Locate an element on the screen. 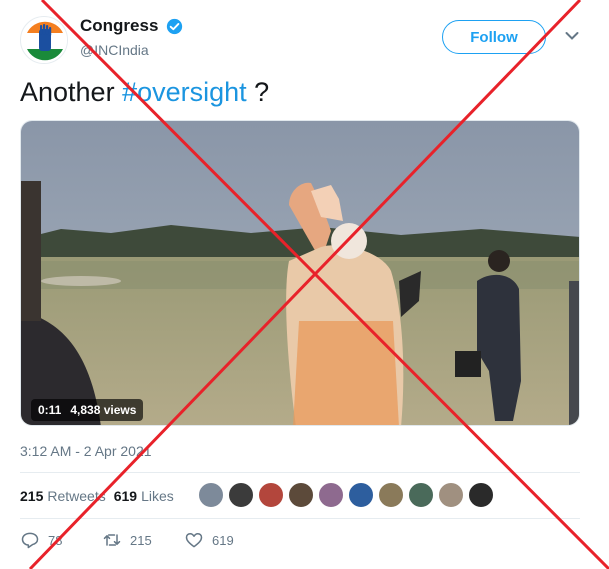  likes-stat: 619 Likes is located at coordinates (144, 496).